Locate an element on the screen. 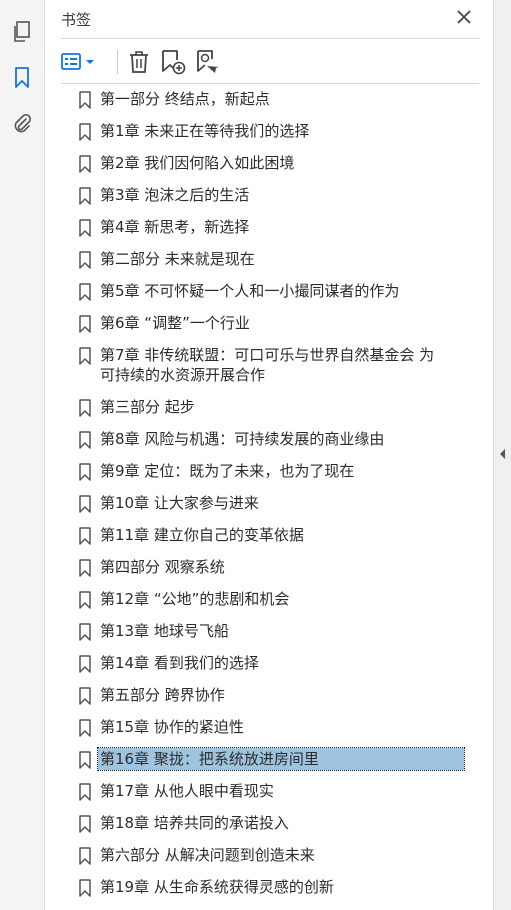  bookmark-label: 第8章 风险与机遇：可持续发展的商业缘由 is located at coordinates (242, 439).